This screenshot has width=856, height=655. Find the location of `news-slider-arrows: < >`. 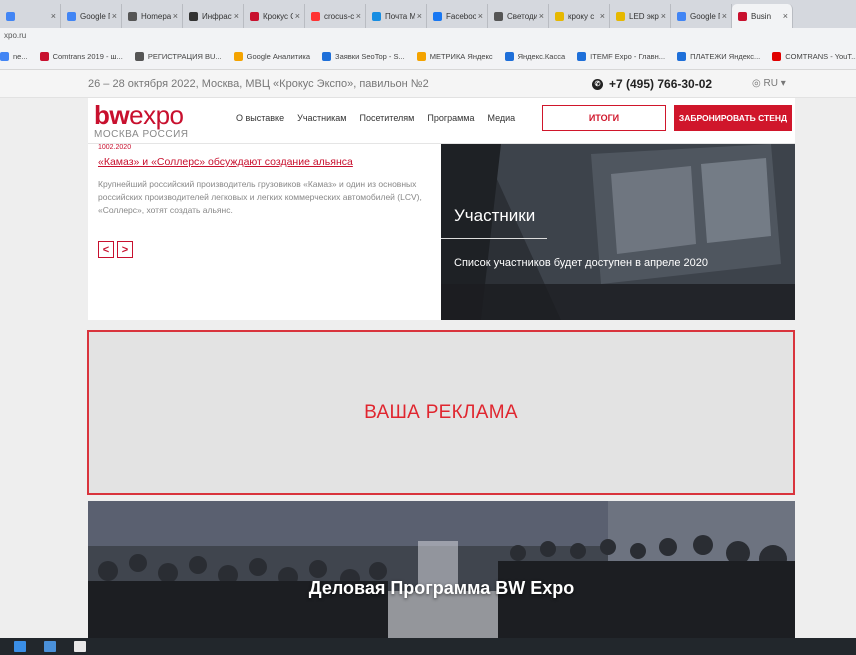

news-slider-arrows: < > is located at coordinates (117, 249).